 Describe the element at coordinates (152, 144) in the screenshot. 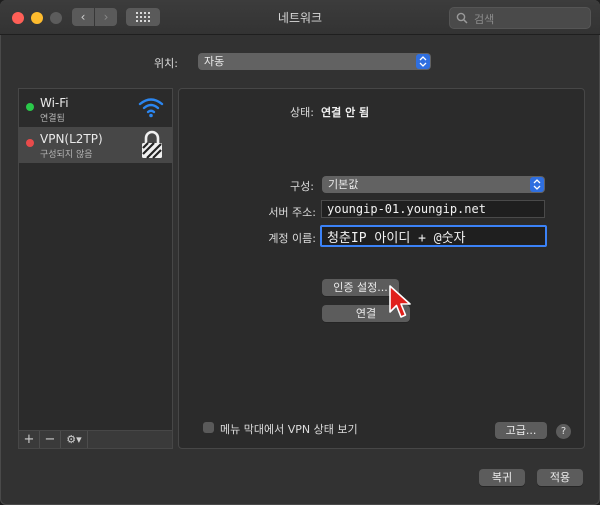

I see `lock-icon` at that location.